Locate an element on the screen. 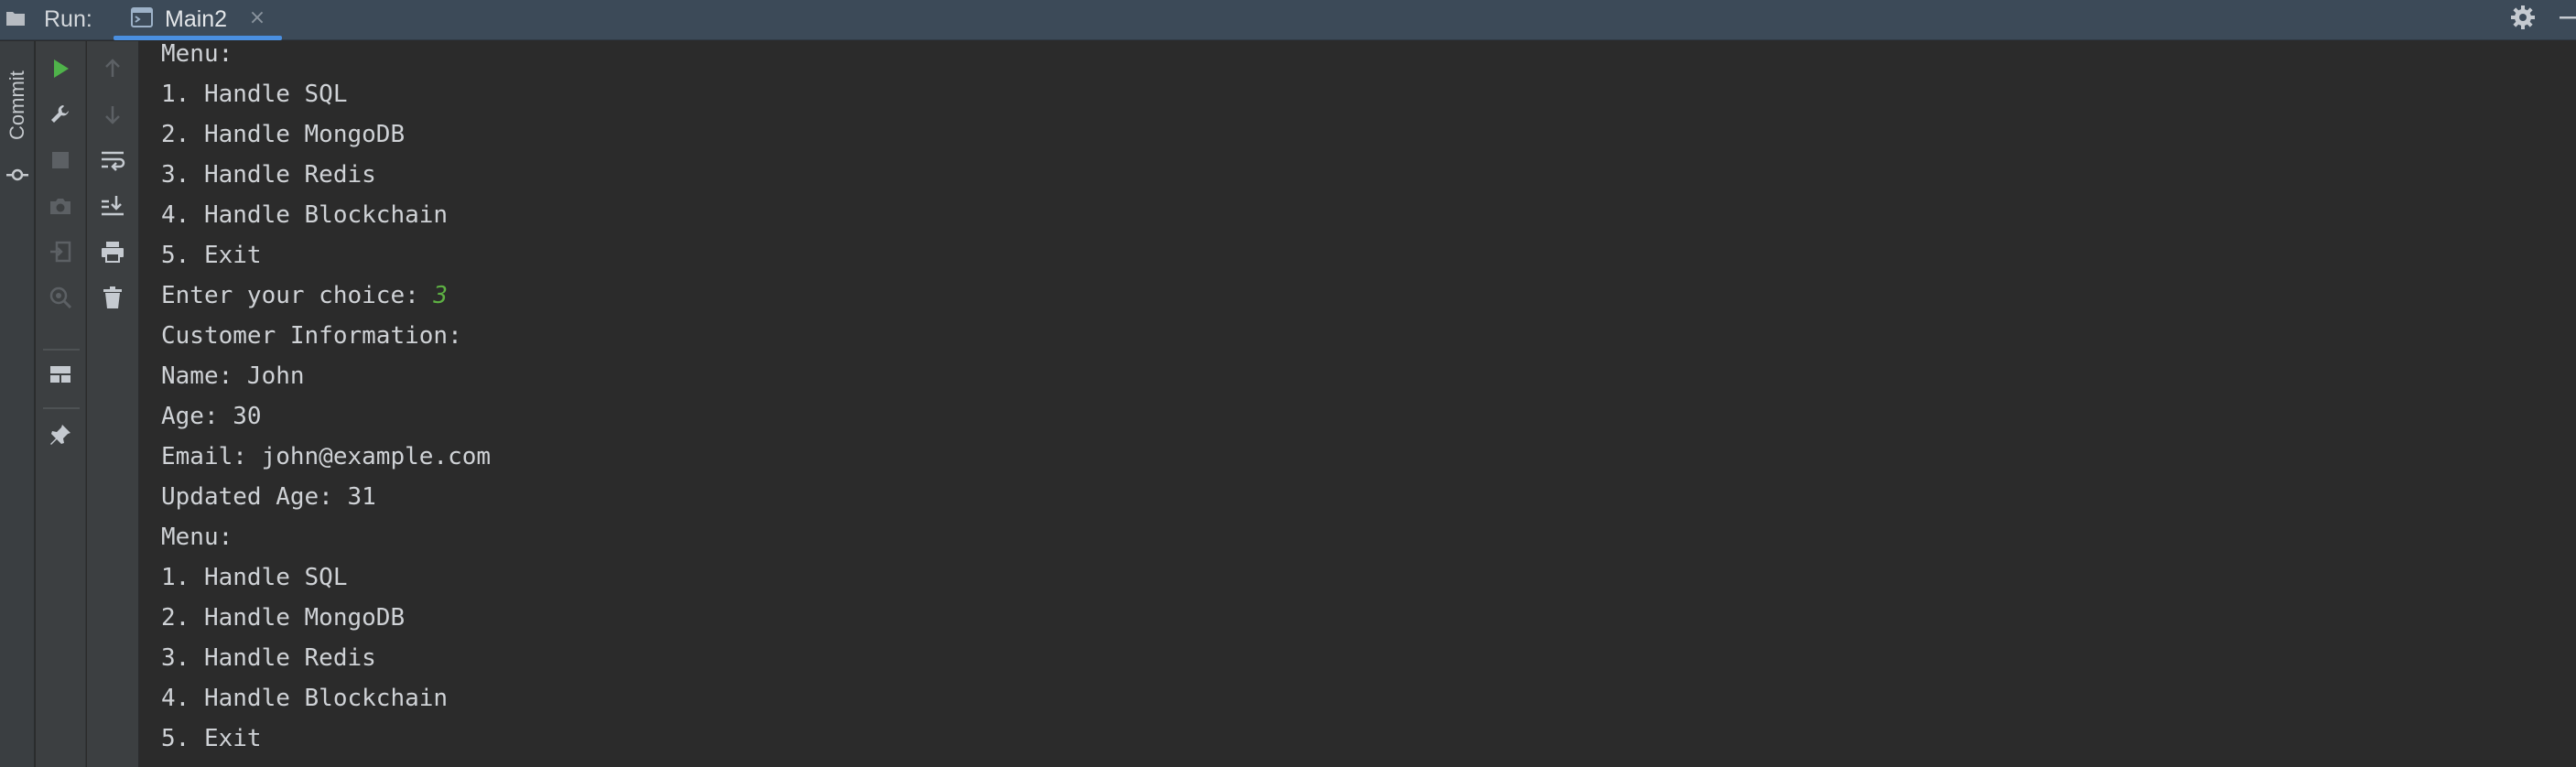 This screenshot has height=767, width=2576. next-occurrence-button is located at coordinates (113, 114).